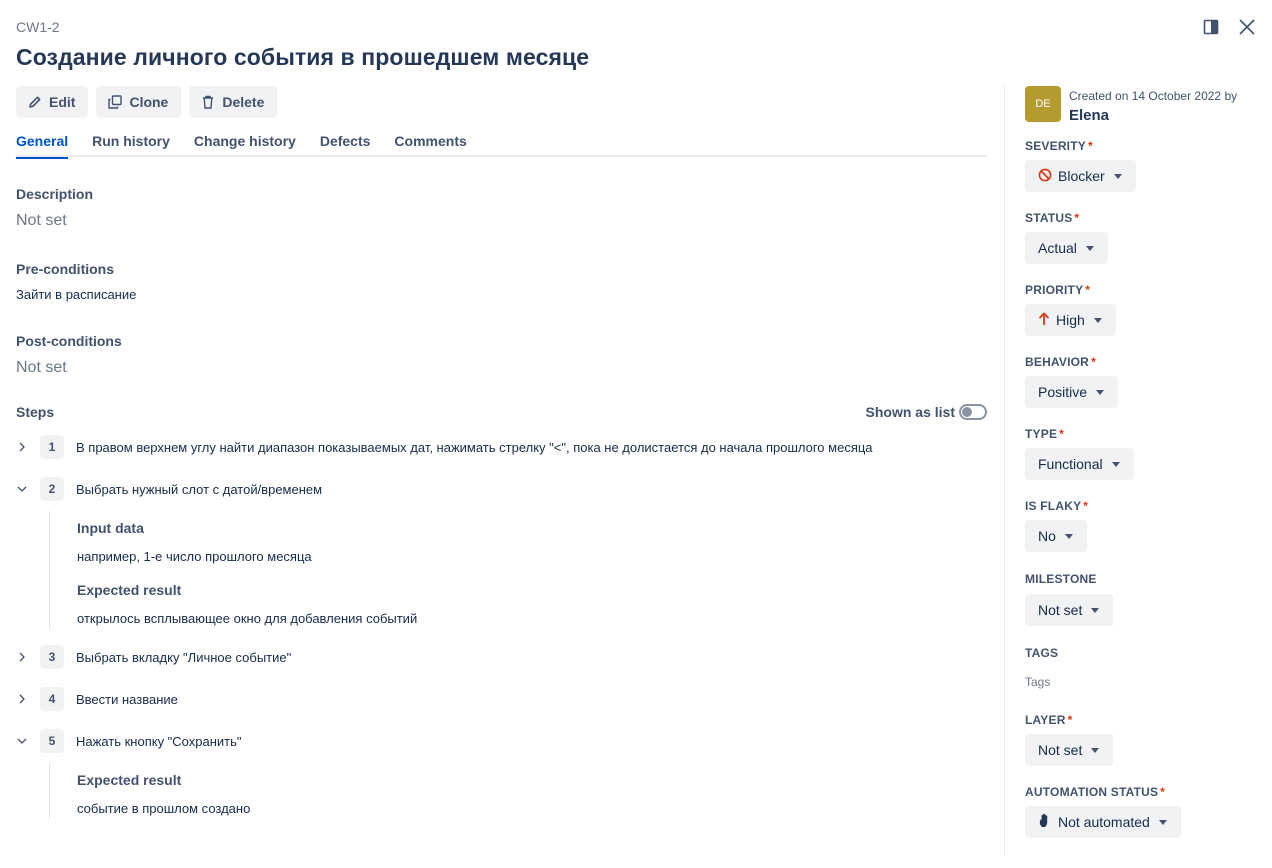 The width and height of the screenshot is (1272, 868). I want to click on is-flaky-select: No, so click(1056, 536).